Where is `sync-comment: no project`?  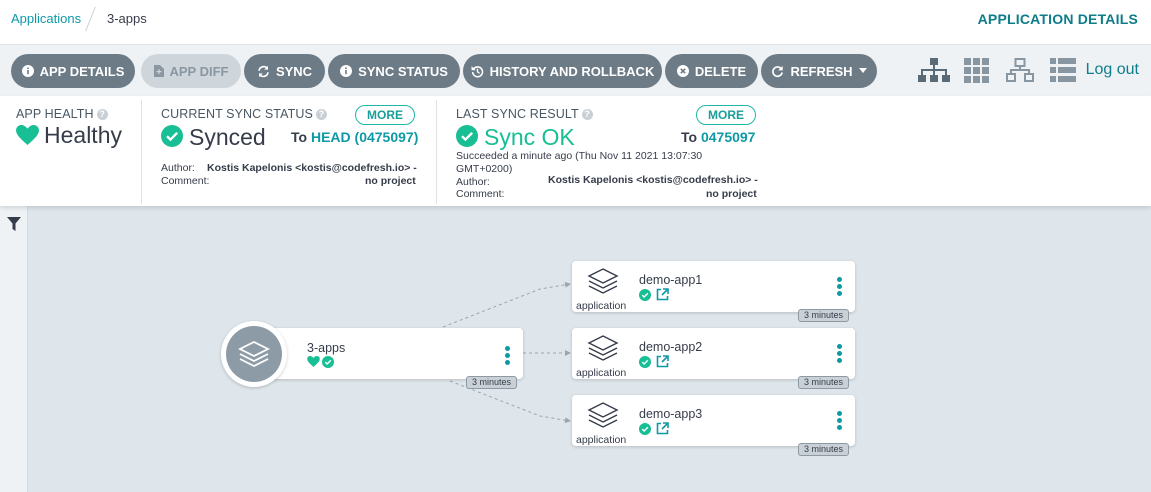
sync-comment: no project is located at coordinates (390, 181).